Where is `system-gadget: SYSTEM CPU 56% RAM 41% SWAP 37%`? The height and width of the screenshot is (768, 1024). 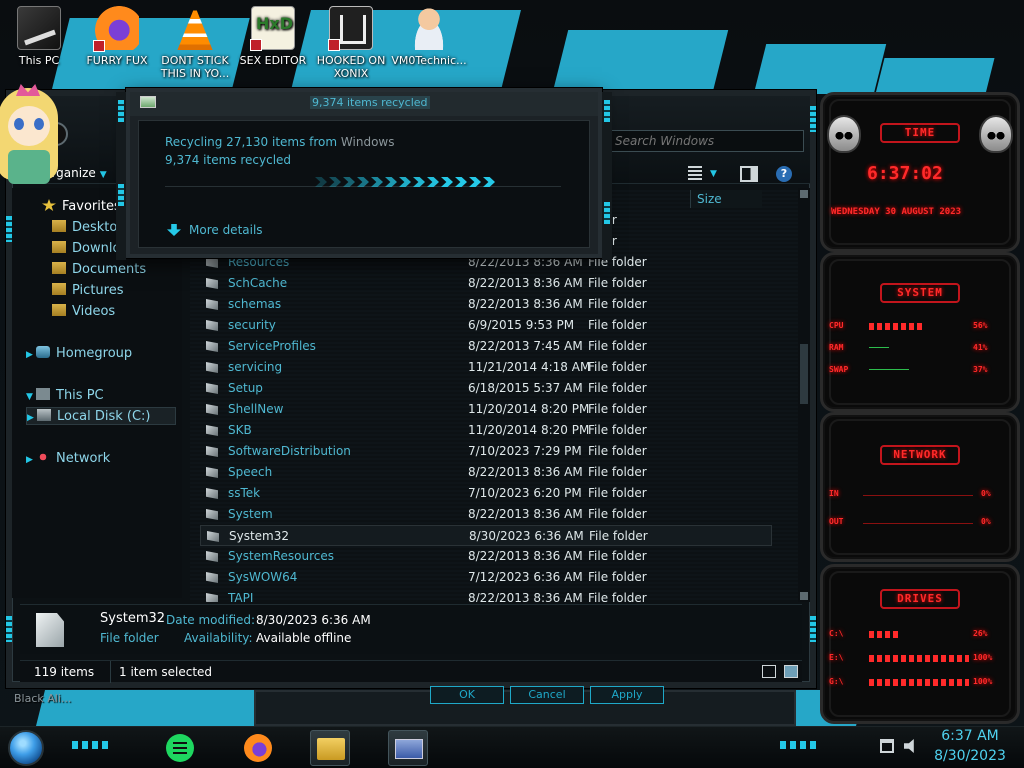 system-gadget: SYSTEM CPU 56% RAM 41% SWAP 37% is located at coordinates (920, 332).